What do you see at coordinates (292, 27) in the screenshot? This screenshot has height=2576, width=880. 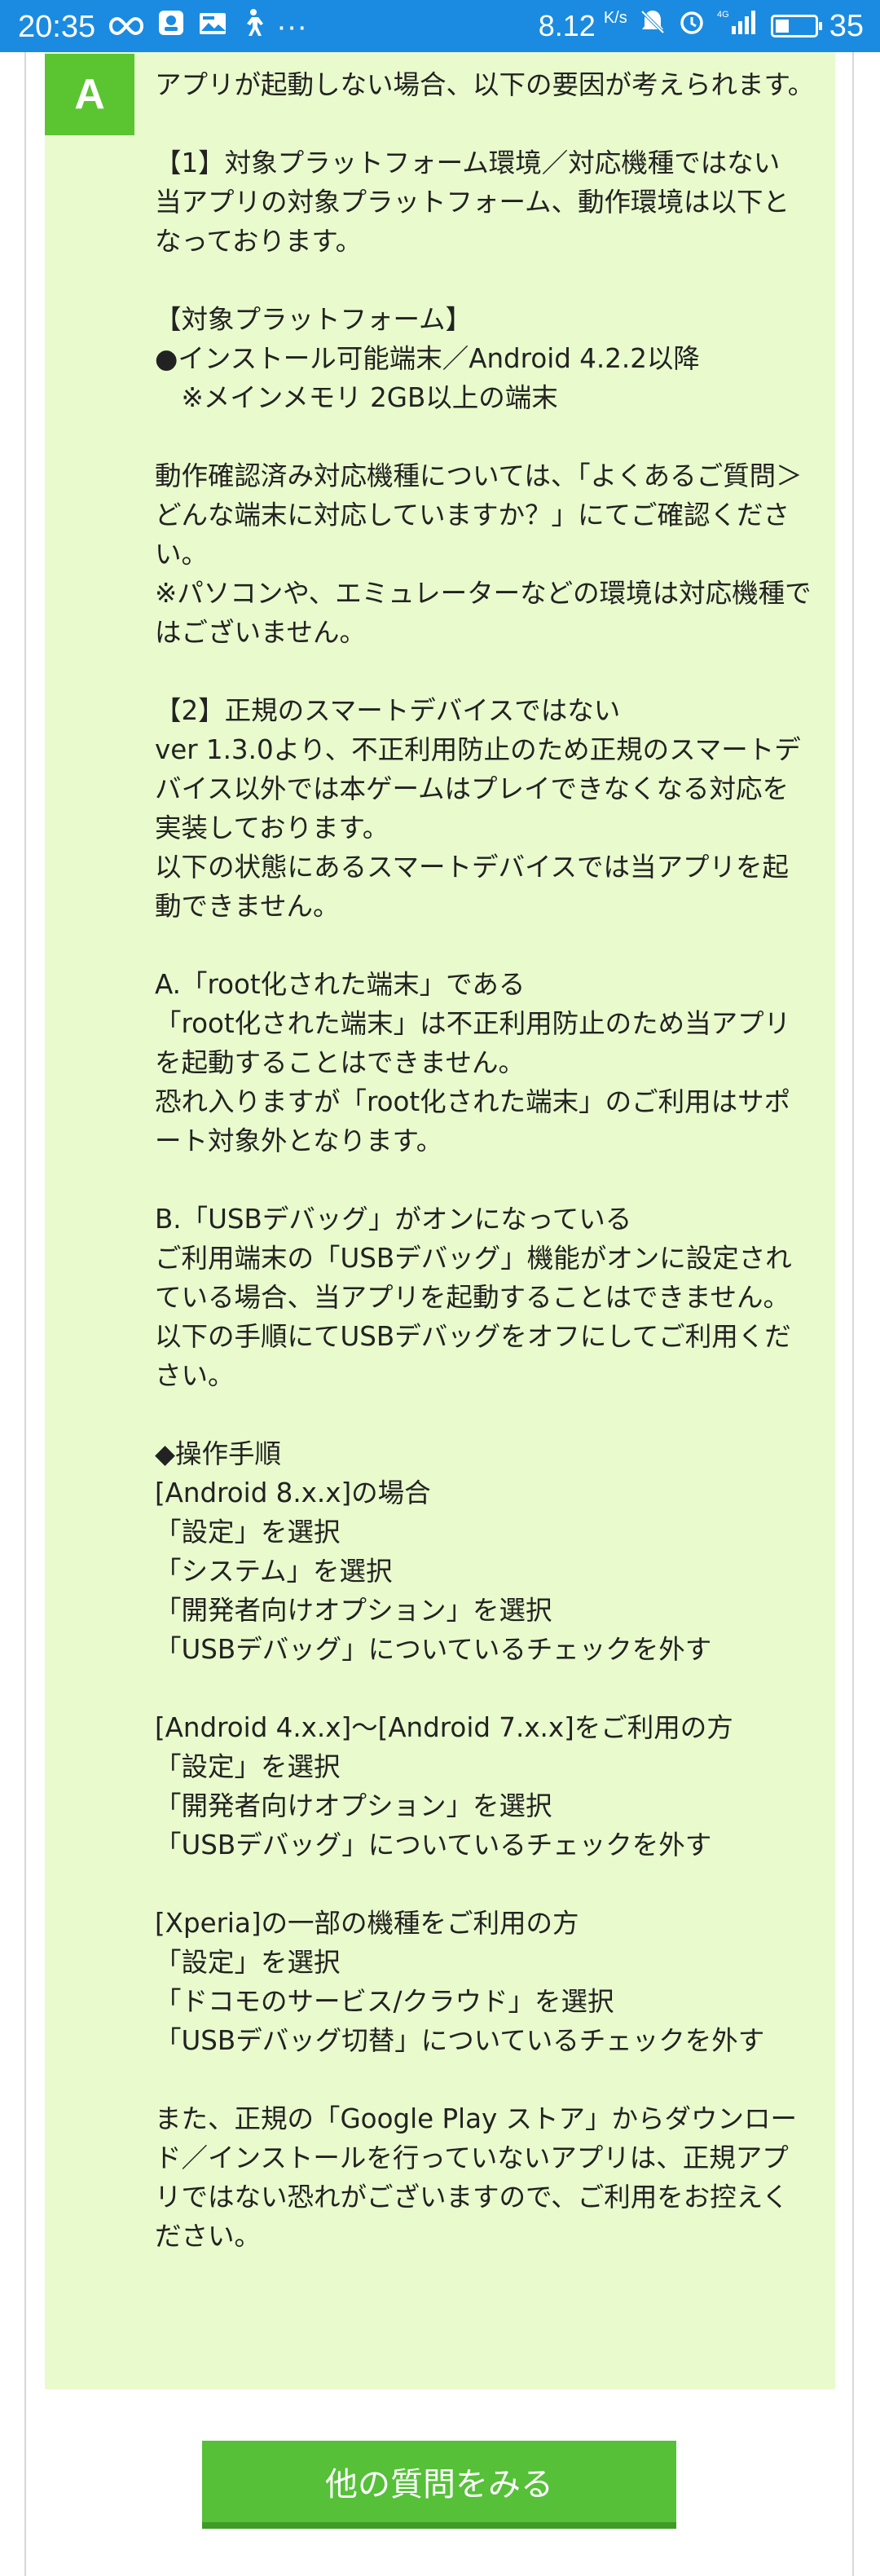 I see `more-notifications-icon: ···` at bounding box center [292, 27].